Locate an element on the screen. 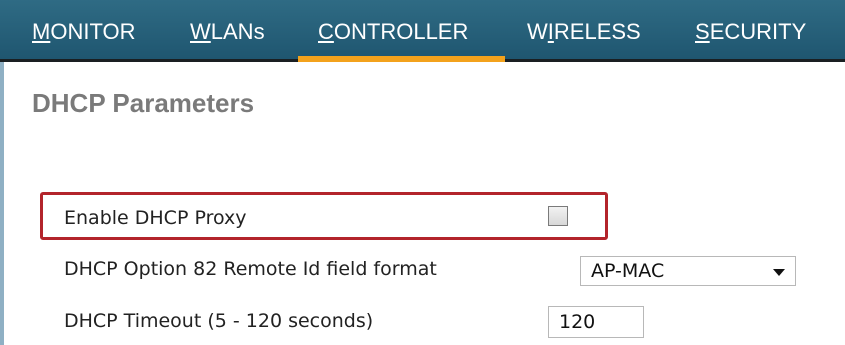 Image resolution: width=845 pixels, height=345 pixels. dhcp-timeout-input is located at coordinates (596, 322).